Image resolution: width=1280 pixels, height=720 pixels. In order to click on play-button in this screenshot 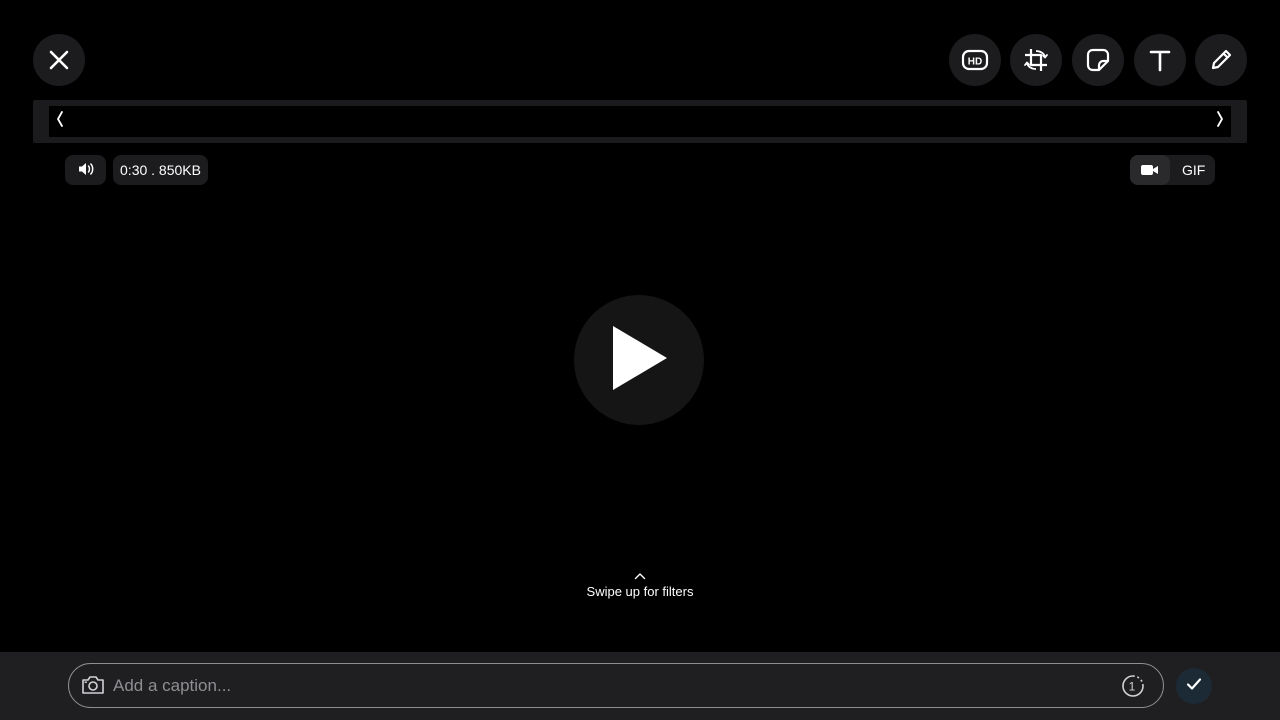, I will do `click(639, 360)`.